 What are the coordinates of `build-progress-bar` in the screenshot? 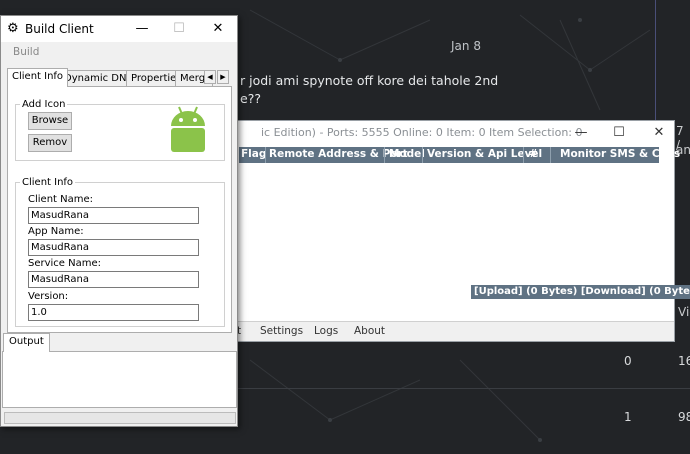 It's located at (120, 418).